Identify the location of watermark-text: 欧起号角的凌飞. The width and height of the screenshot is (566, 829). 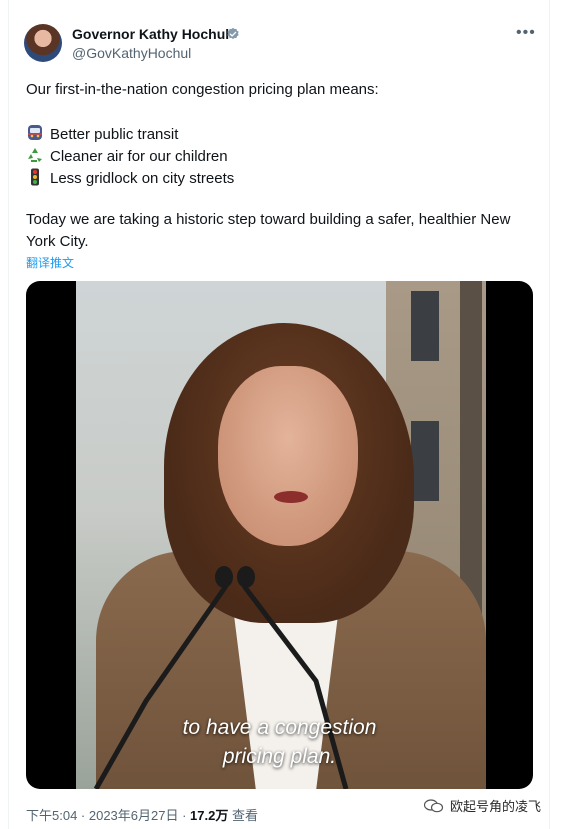
(496, 806).